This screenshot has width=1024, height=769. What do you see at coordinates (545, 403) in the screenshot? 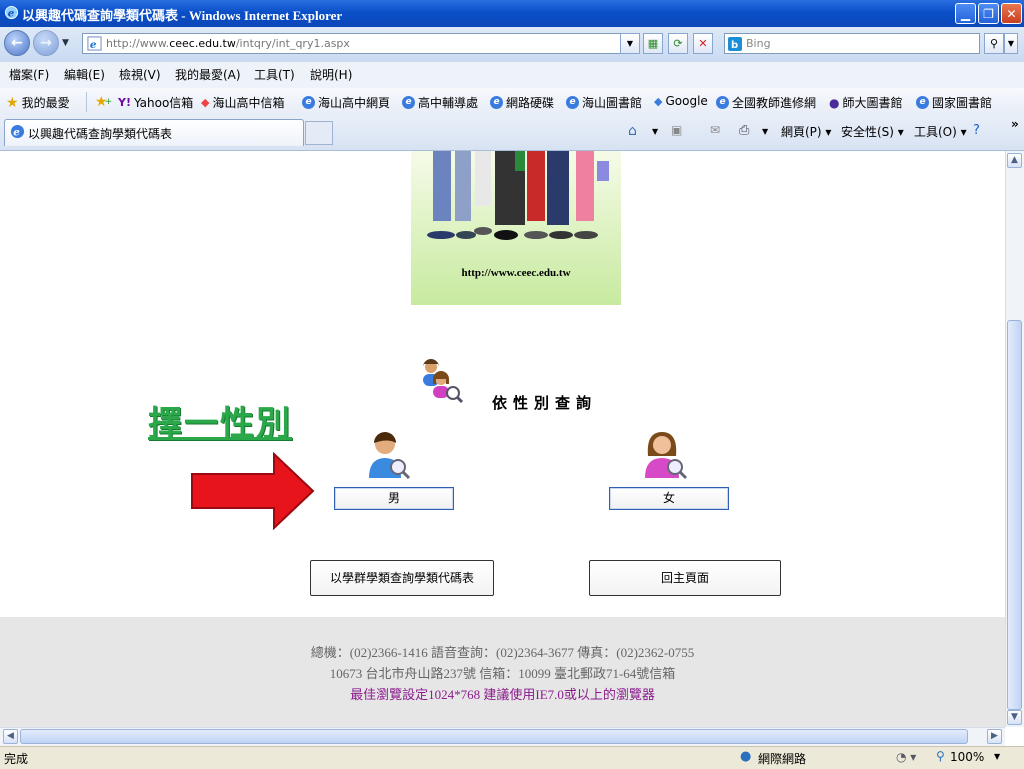
I see `query-by-gender-title: 依性別查詢` at bounding box center [545, 403].